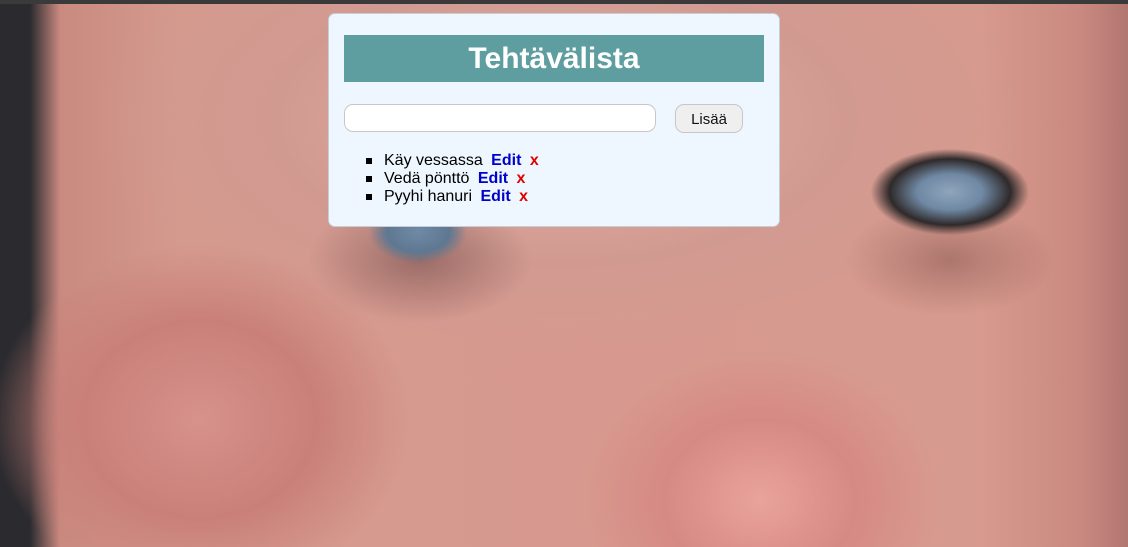  I want to click on task-text: Pyyhi hanuri, so click(428, 196).